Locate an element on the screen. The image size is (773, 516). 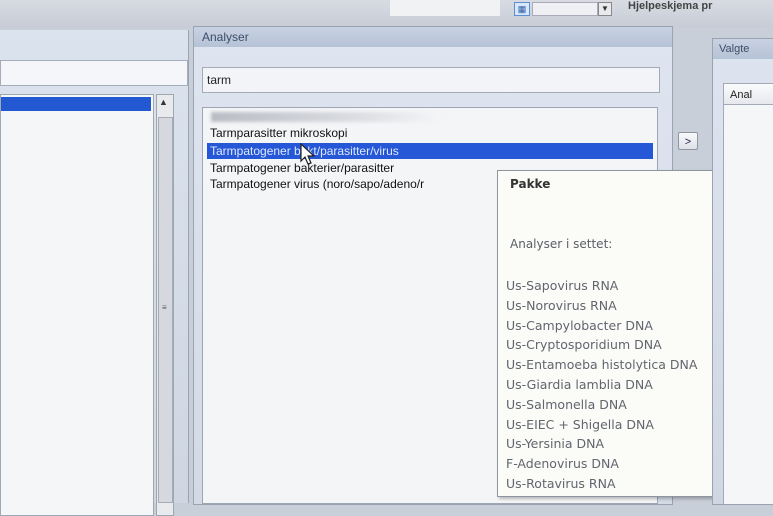
tooltip-item: F-Adenovirus DNA is located at coordinates (562, 464).